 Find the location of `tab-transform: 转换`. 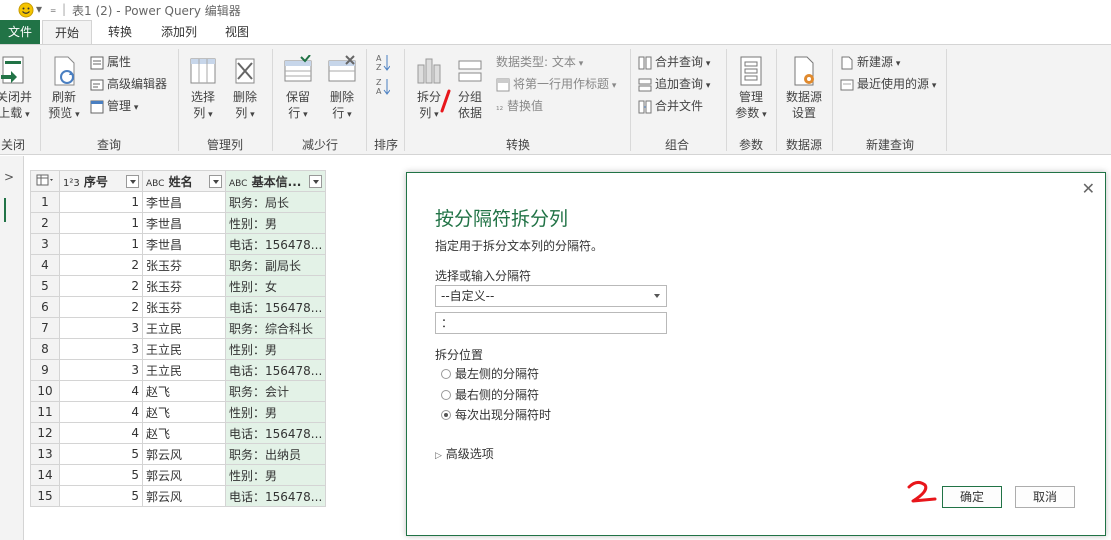

tab-transform: 转换 is located at coordinates (120, 32).